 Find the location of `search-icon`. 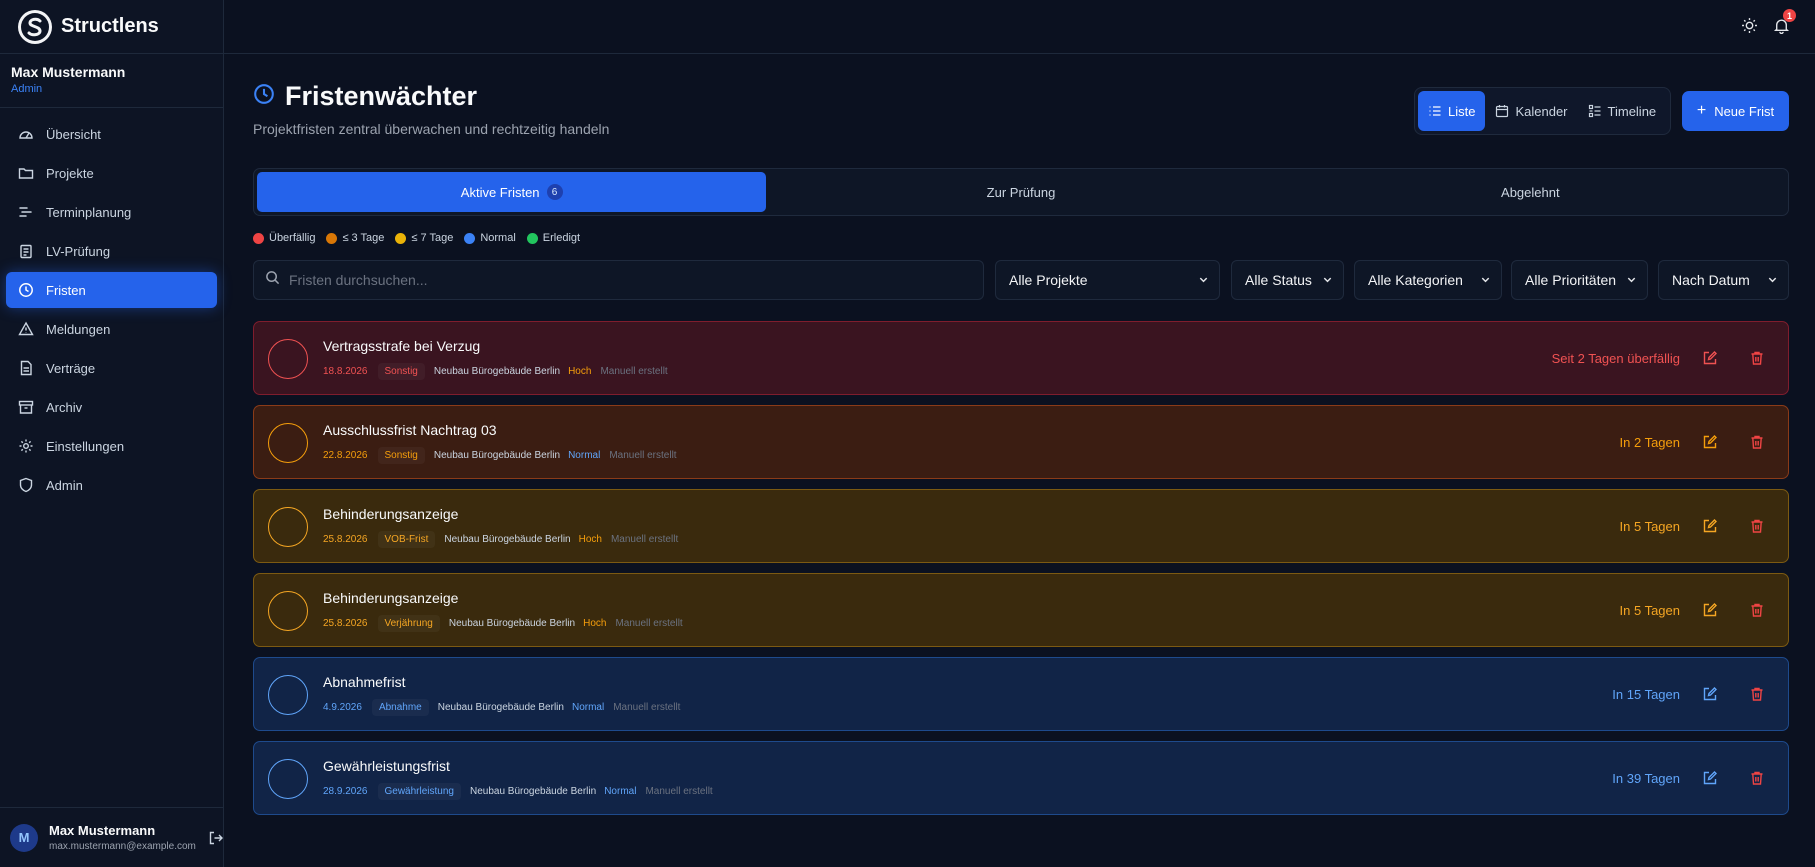

search-icon is located at coordinates (272, 280).